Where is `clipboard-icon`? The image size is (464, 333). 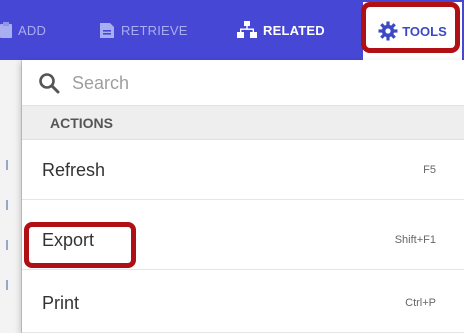 clipboard-icon is located at coordinates (6, 30).